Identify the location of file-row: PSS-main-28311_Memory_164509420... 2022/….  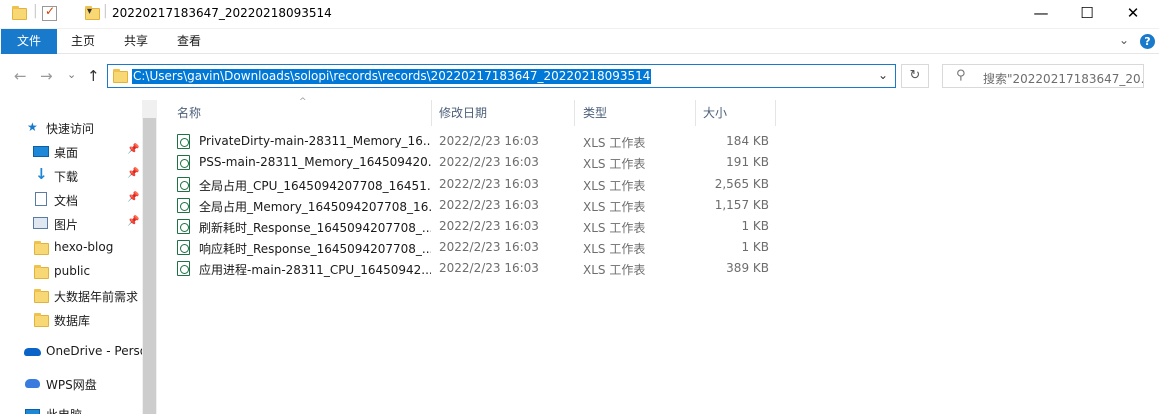
(469, 162).